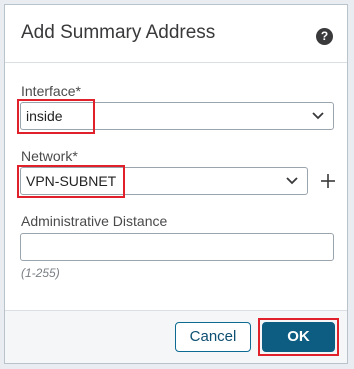 The height and width of the screenshot is (369, 354). Describe the element at coordinates (40, 273) in the screenshot. I see `admin-distance-hint: (1-255)` at that location.